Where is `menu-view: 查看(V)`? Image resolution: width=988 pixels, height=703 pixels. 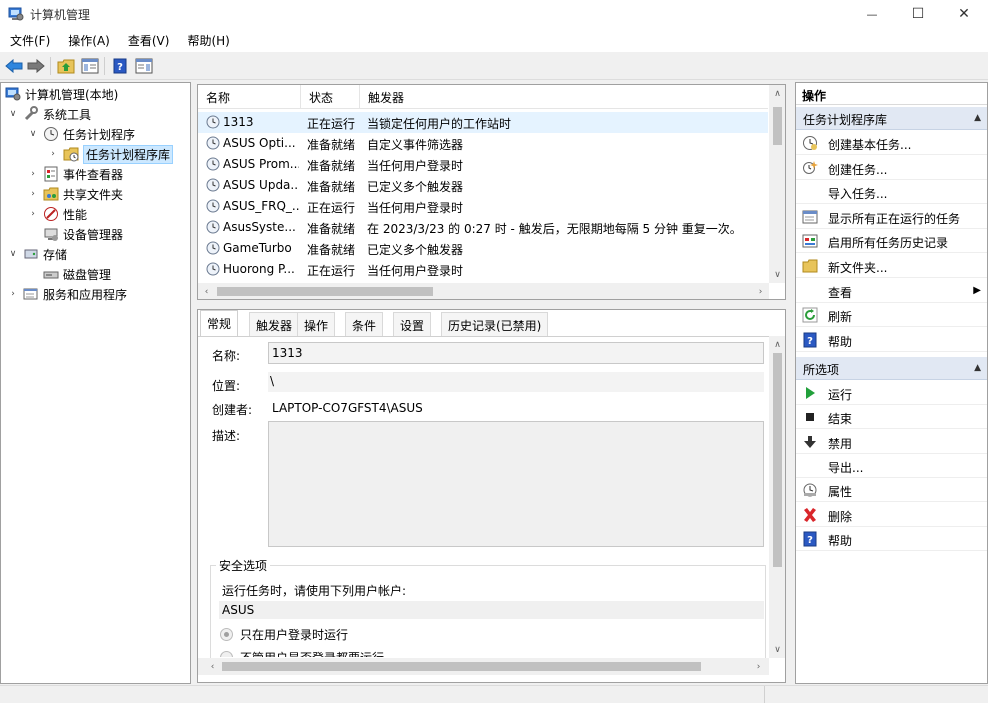
menu-view: 查看(V) is located at coordinates (148, 40).